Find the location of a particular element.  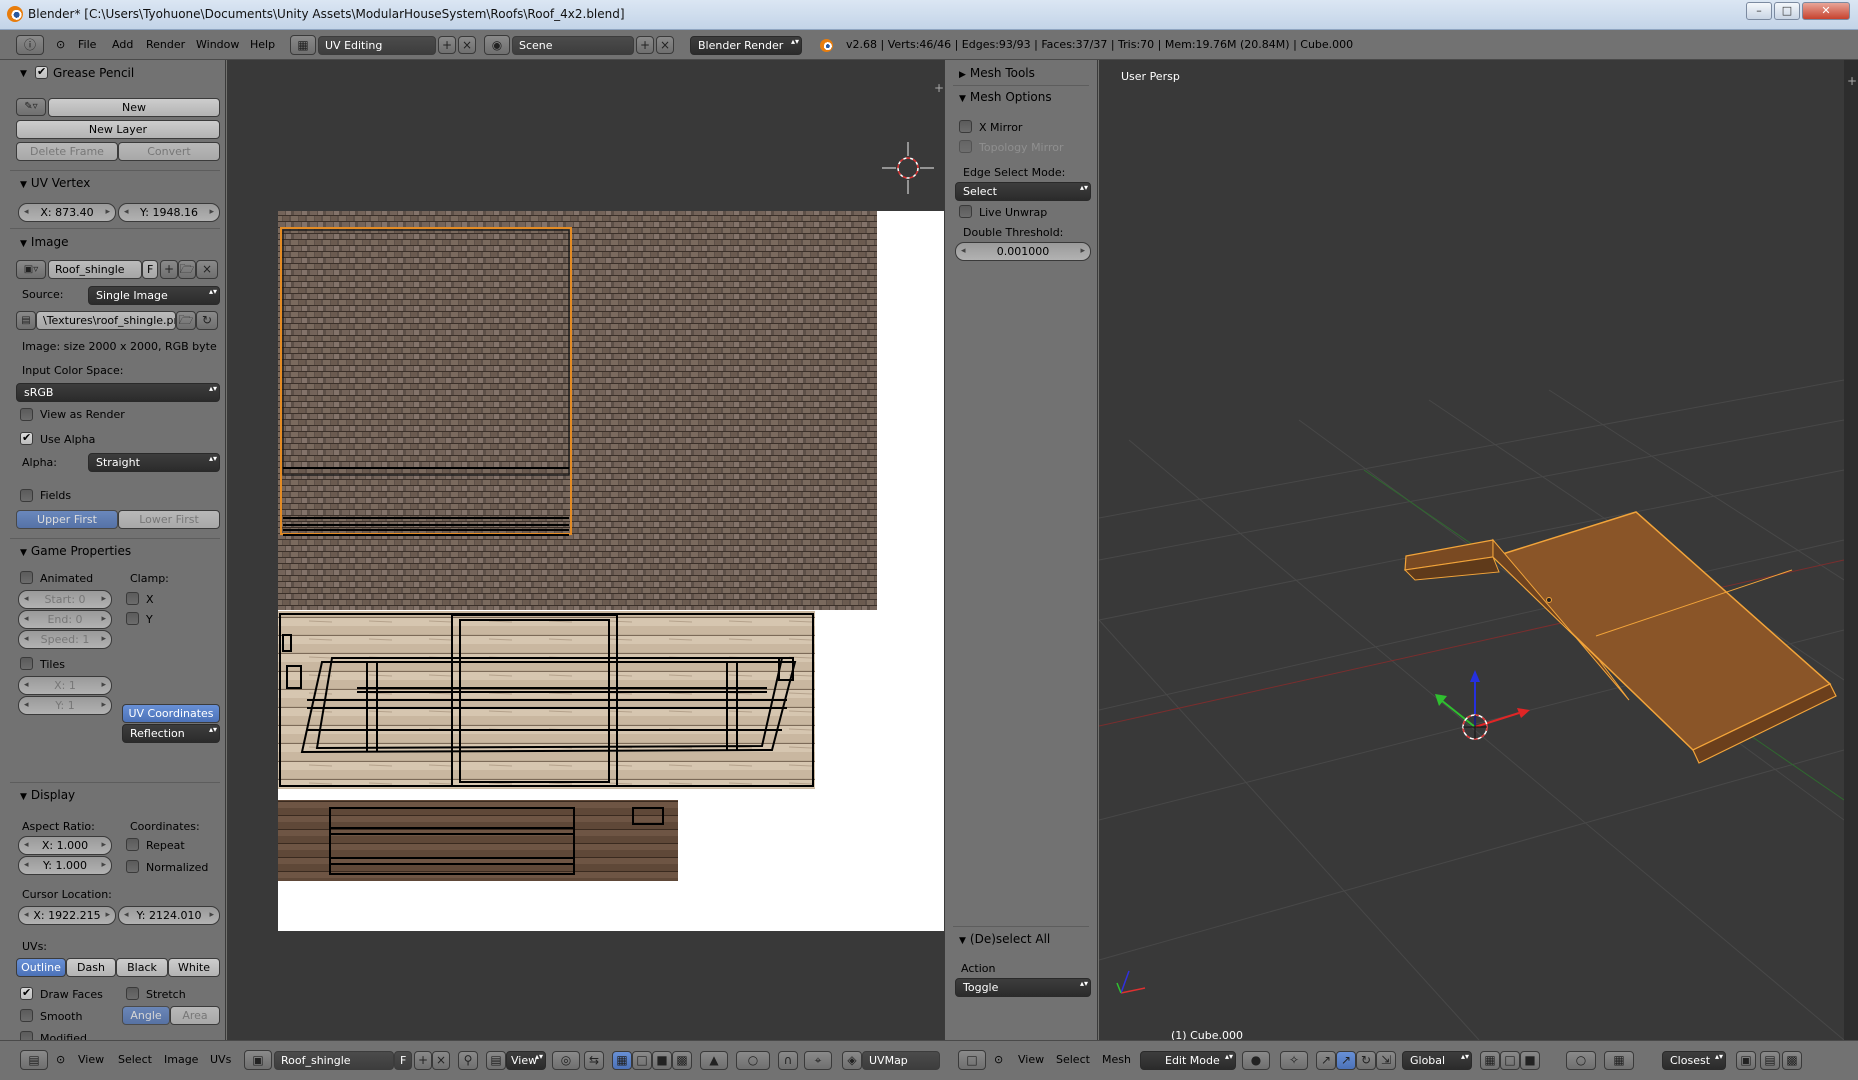

region-edge: + is located at coordinates (1851, 550).